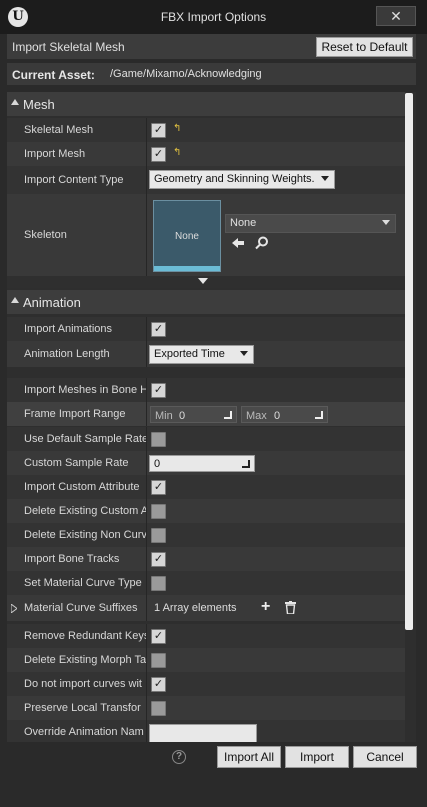  I want to click on skeleton-thumbnail: None, so click(187, 236).